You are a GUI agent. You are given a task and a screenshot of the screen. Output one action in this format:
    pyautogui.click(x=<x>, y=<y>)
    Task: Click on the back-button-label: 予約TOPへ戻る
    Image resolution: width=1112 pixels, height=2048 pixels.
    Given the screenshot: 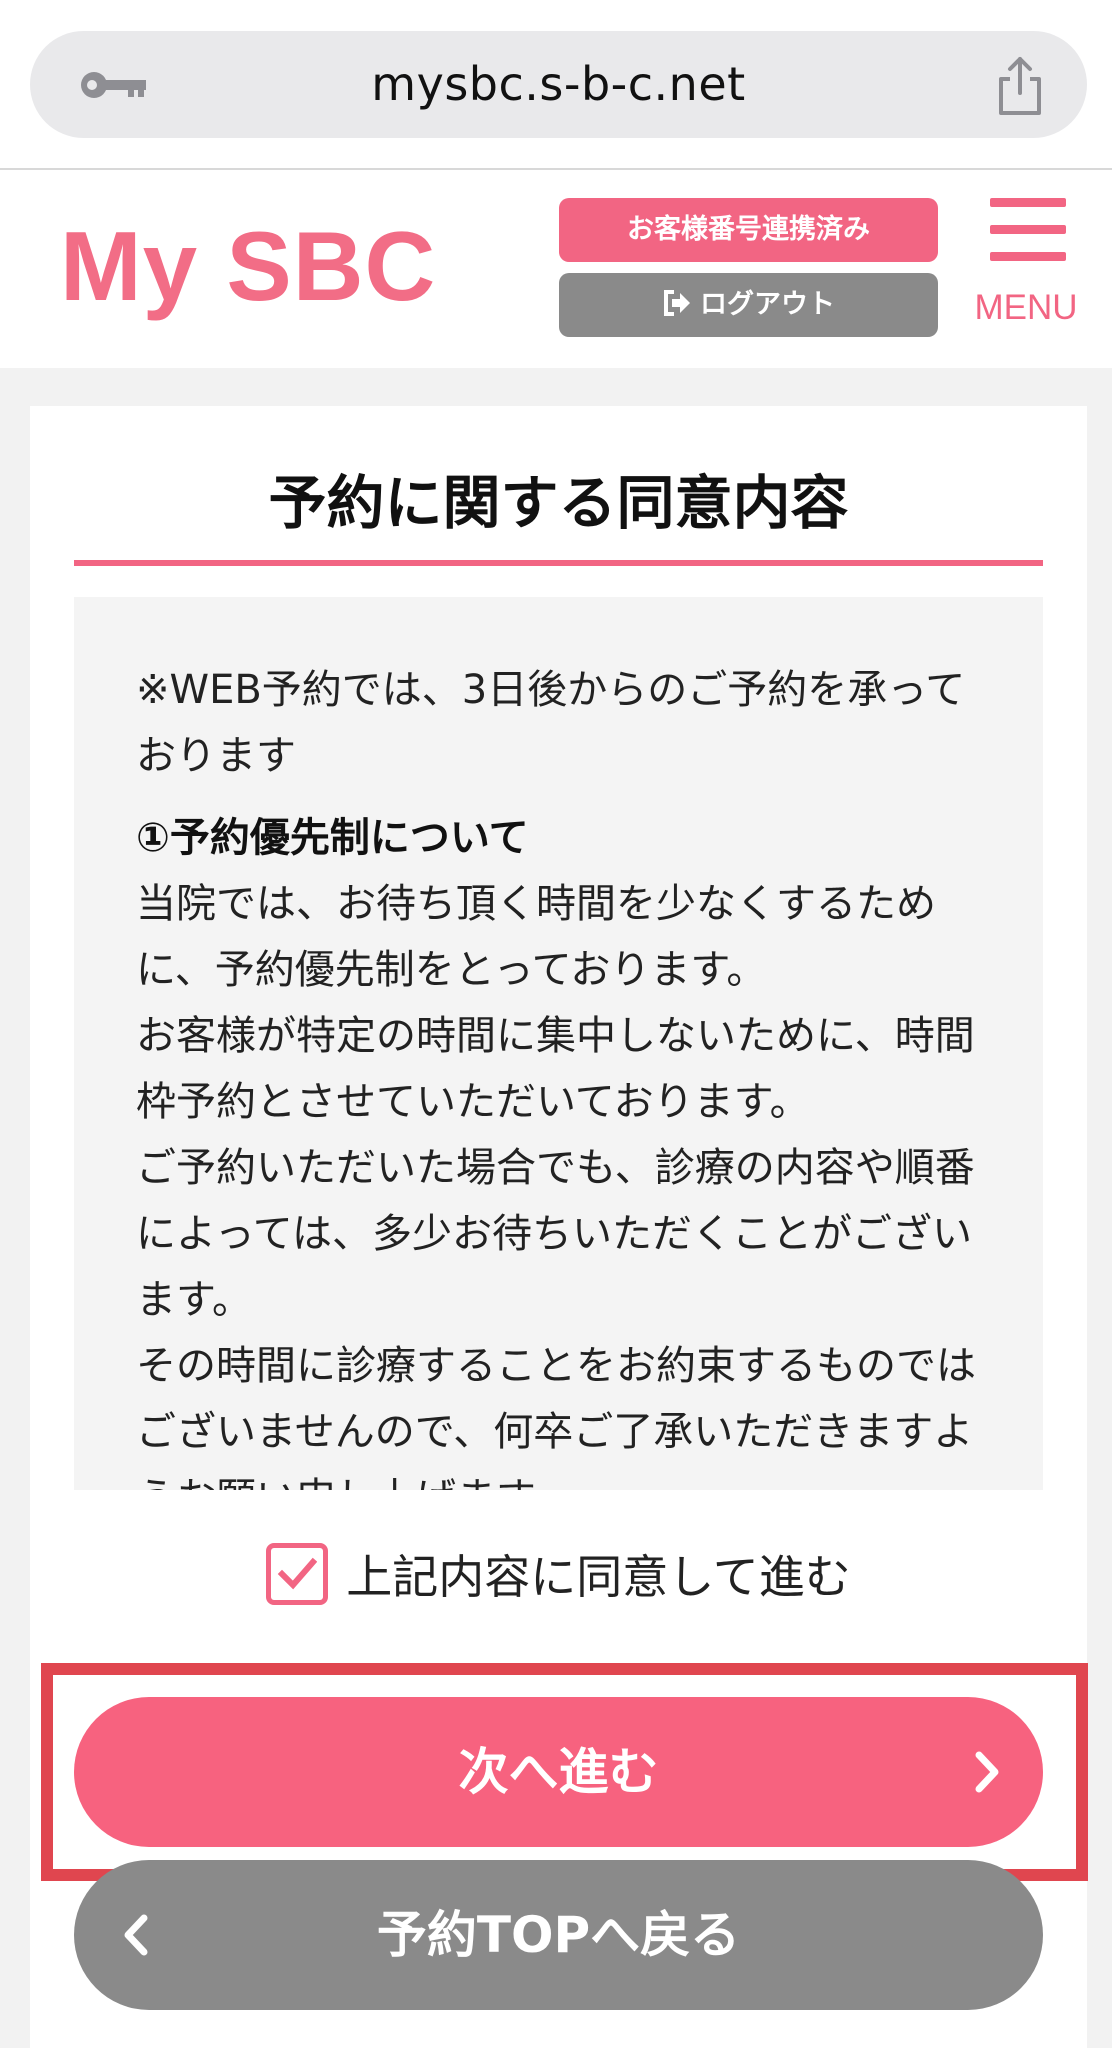 What is the action you would take?
    pyautogui.click(x=558, y=1935)
    